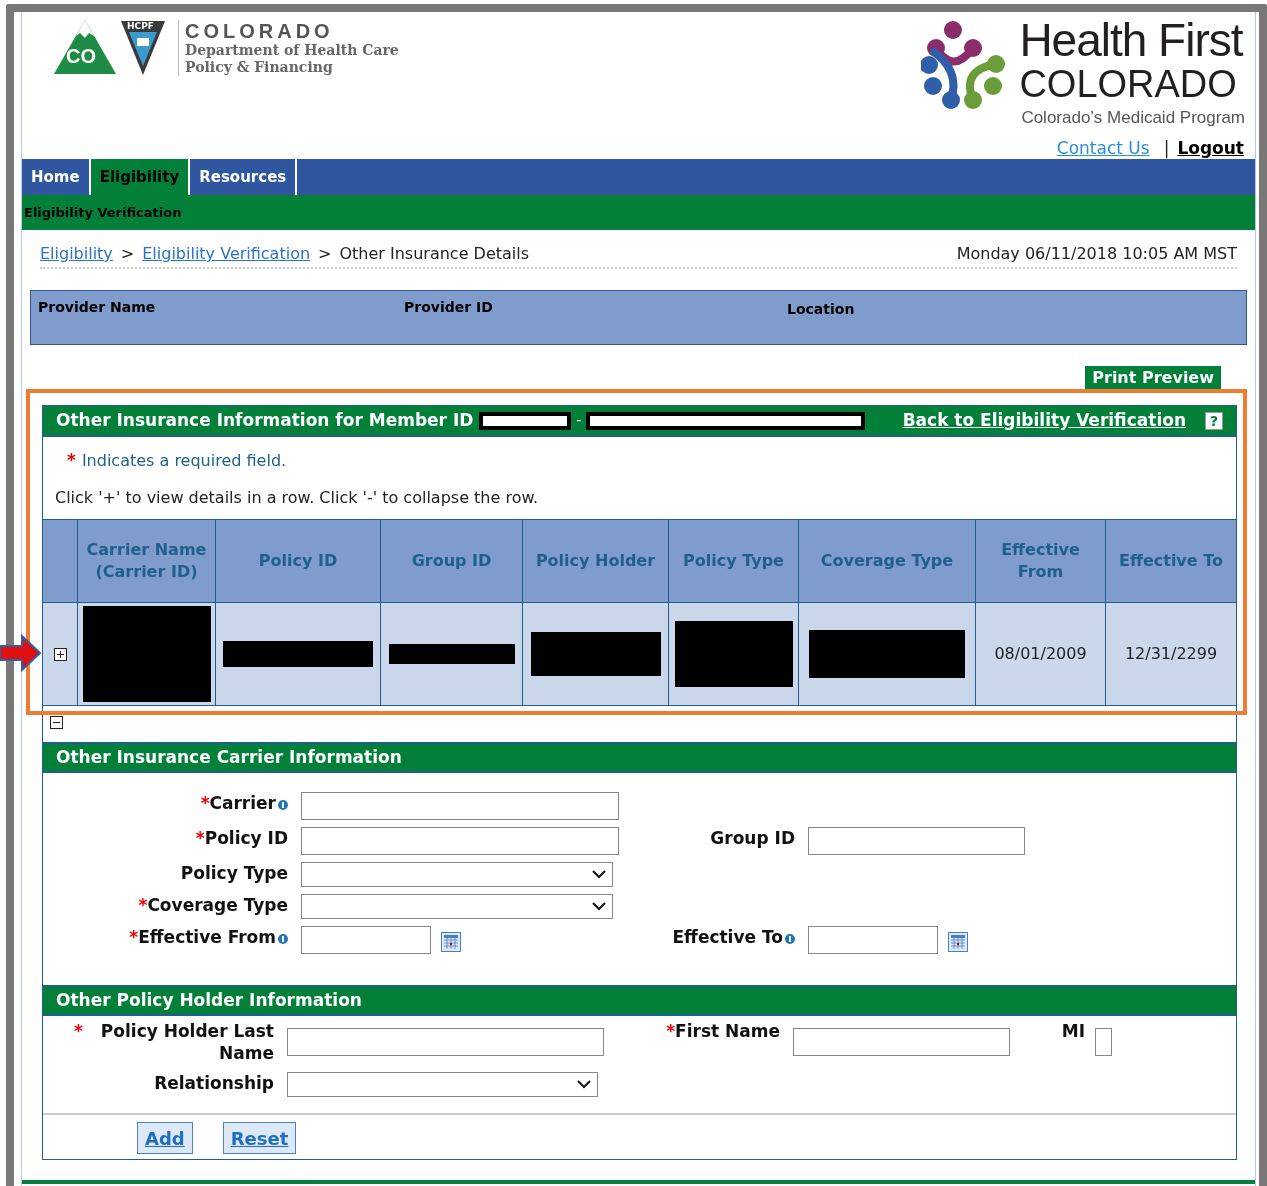 The height and width of the screenshot is (1186, 1267). What do you see at coordinates (214, 1083) in the screenshot?
I see `field-label: Relationship` at bounding box center [214, 1083].